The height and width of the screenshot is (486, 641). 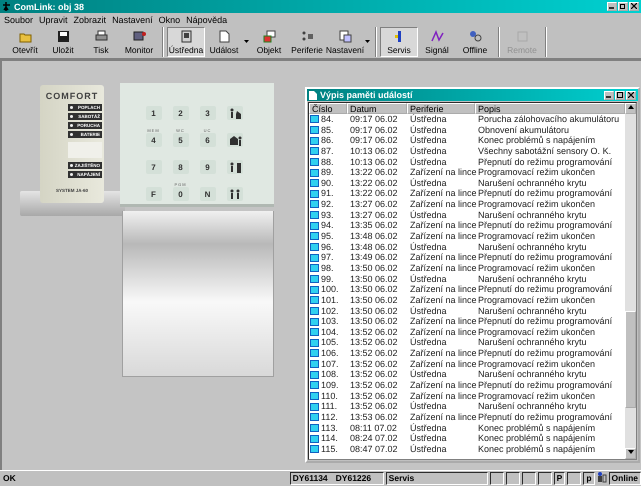 What do you see at coordinates (544, 151) in the screenshot?
I see `table-cell-text: Všechny sabotážní sensory O. K.` at bounding box center [544, 151].